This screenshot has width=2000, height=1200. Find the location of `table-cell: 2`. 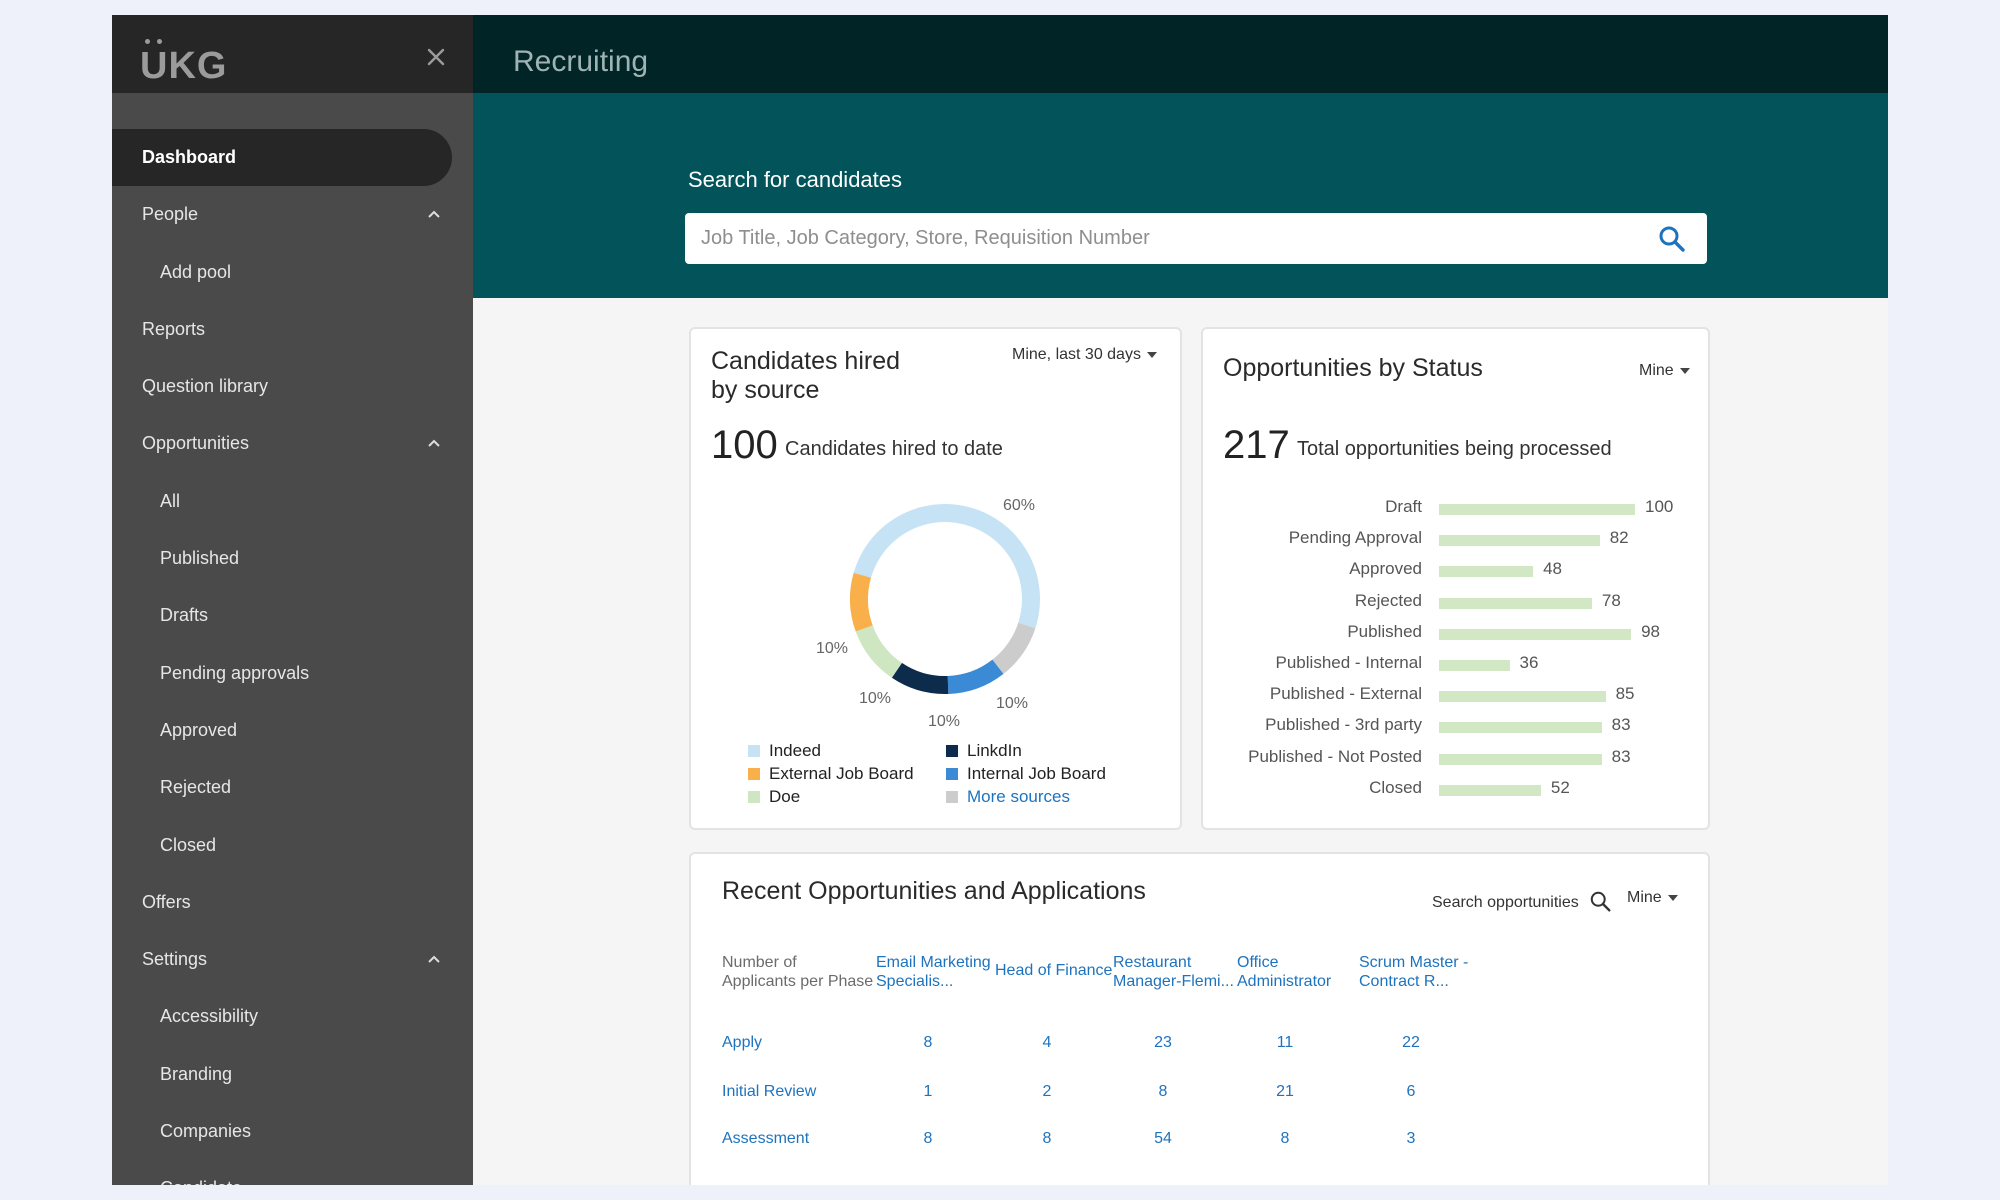

table-cell: 2 is located at coordinates (1047, 1092).